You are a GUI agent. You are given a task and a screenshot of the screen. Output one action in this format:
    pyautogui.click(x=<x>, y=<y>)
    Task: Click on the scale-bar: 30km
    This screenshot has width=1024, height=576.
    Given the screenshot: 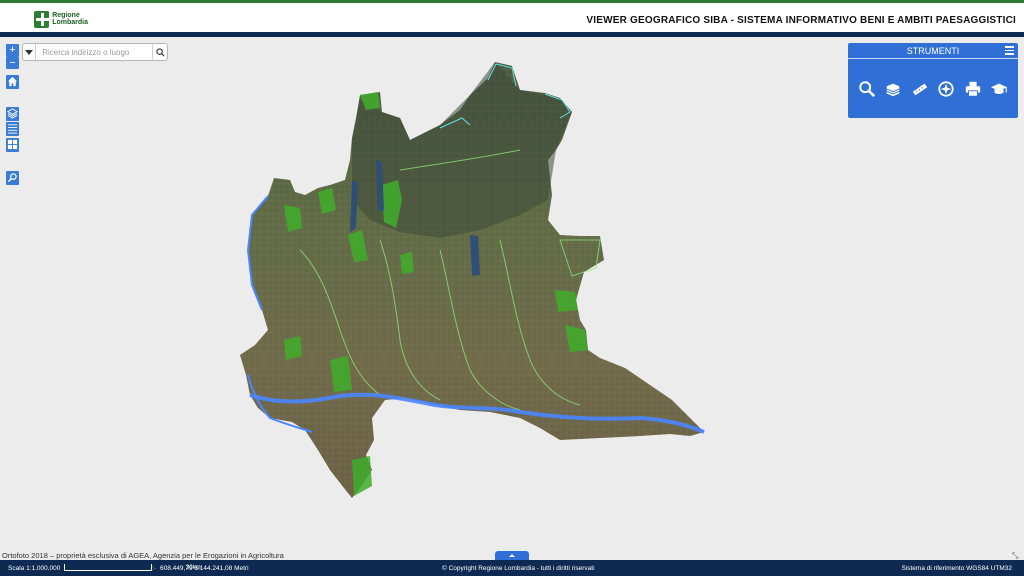 What is the action you would take?
    pyautogui.click(x=132, y=567)
    